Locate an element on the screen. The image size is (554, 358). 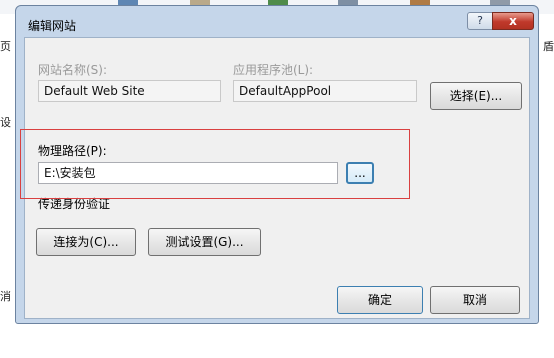
background-label: 页 is located at coordinates (5, 46).